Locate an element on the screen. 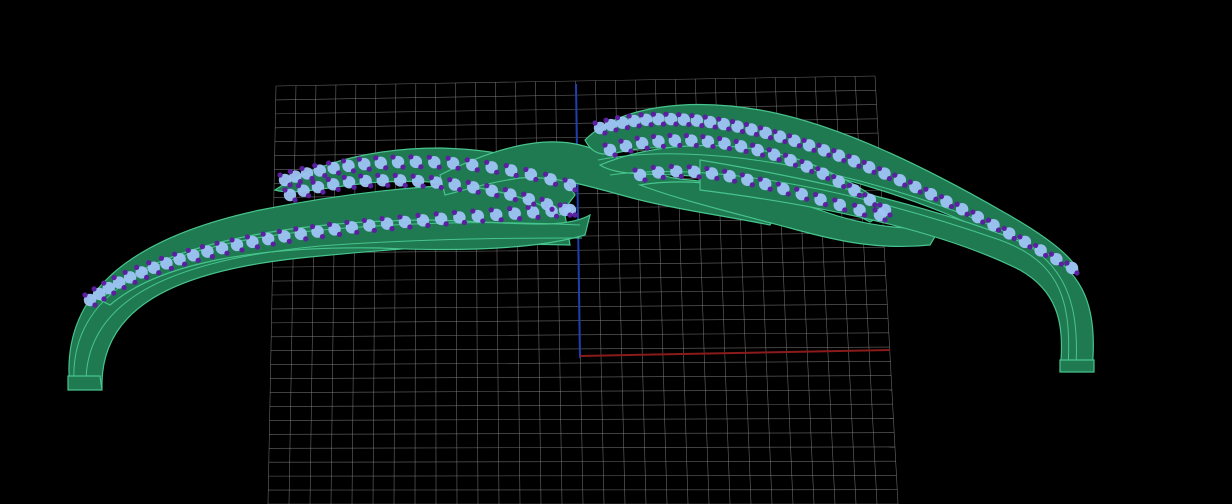  x-axis-line is located at coordinates (735, 353).